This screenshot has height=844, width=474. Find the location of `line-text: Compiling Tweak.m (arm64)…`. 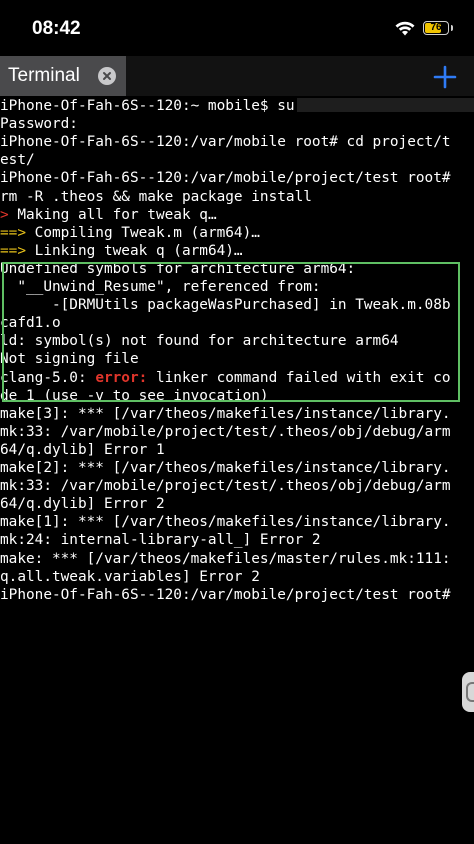

line-text: Compiling Tweak.m (arm64)… is located at coordinates (143, 232).